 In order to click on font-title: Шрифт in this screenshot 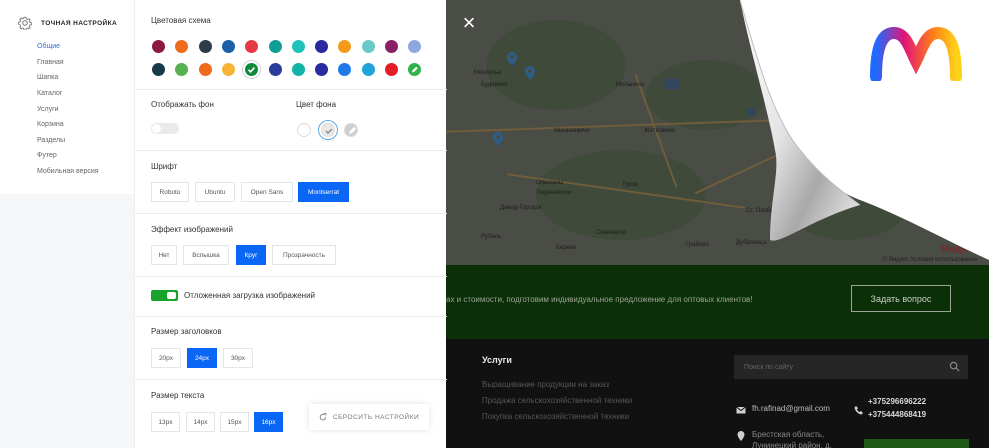, I will do `click(164, 166)`.